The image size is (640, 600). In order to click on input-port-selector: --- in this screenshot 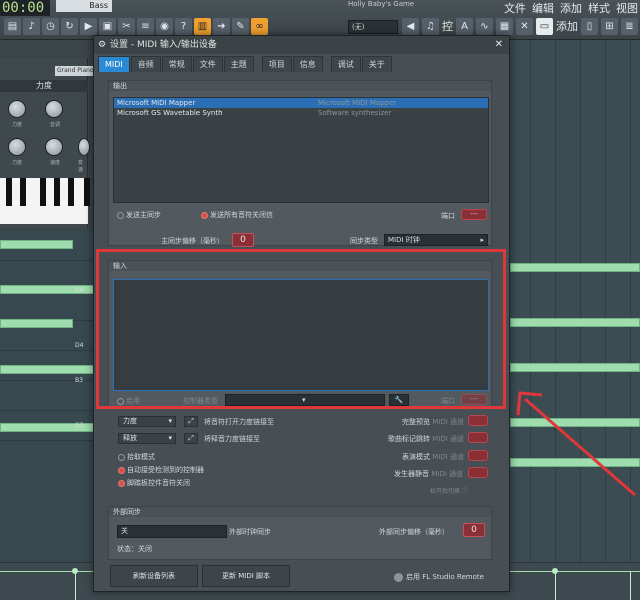, I will do `click(474, 399)`.